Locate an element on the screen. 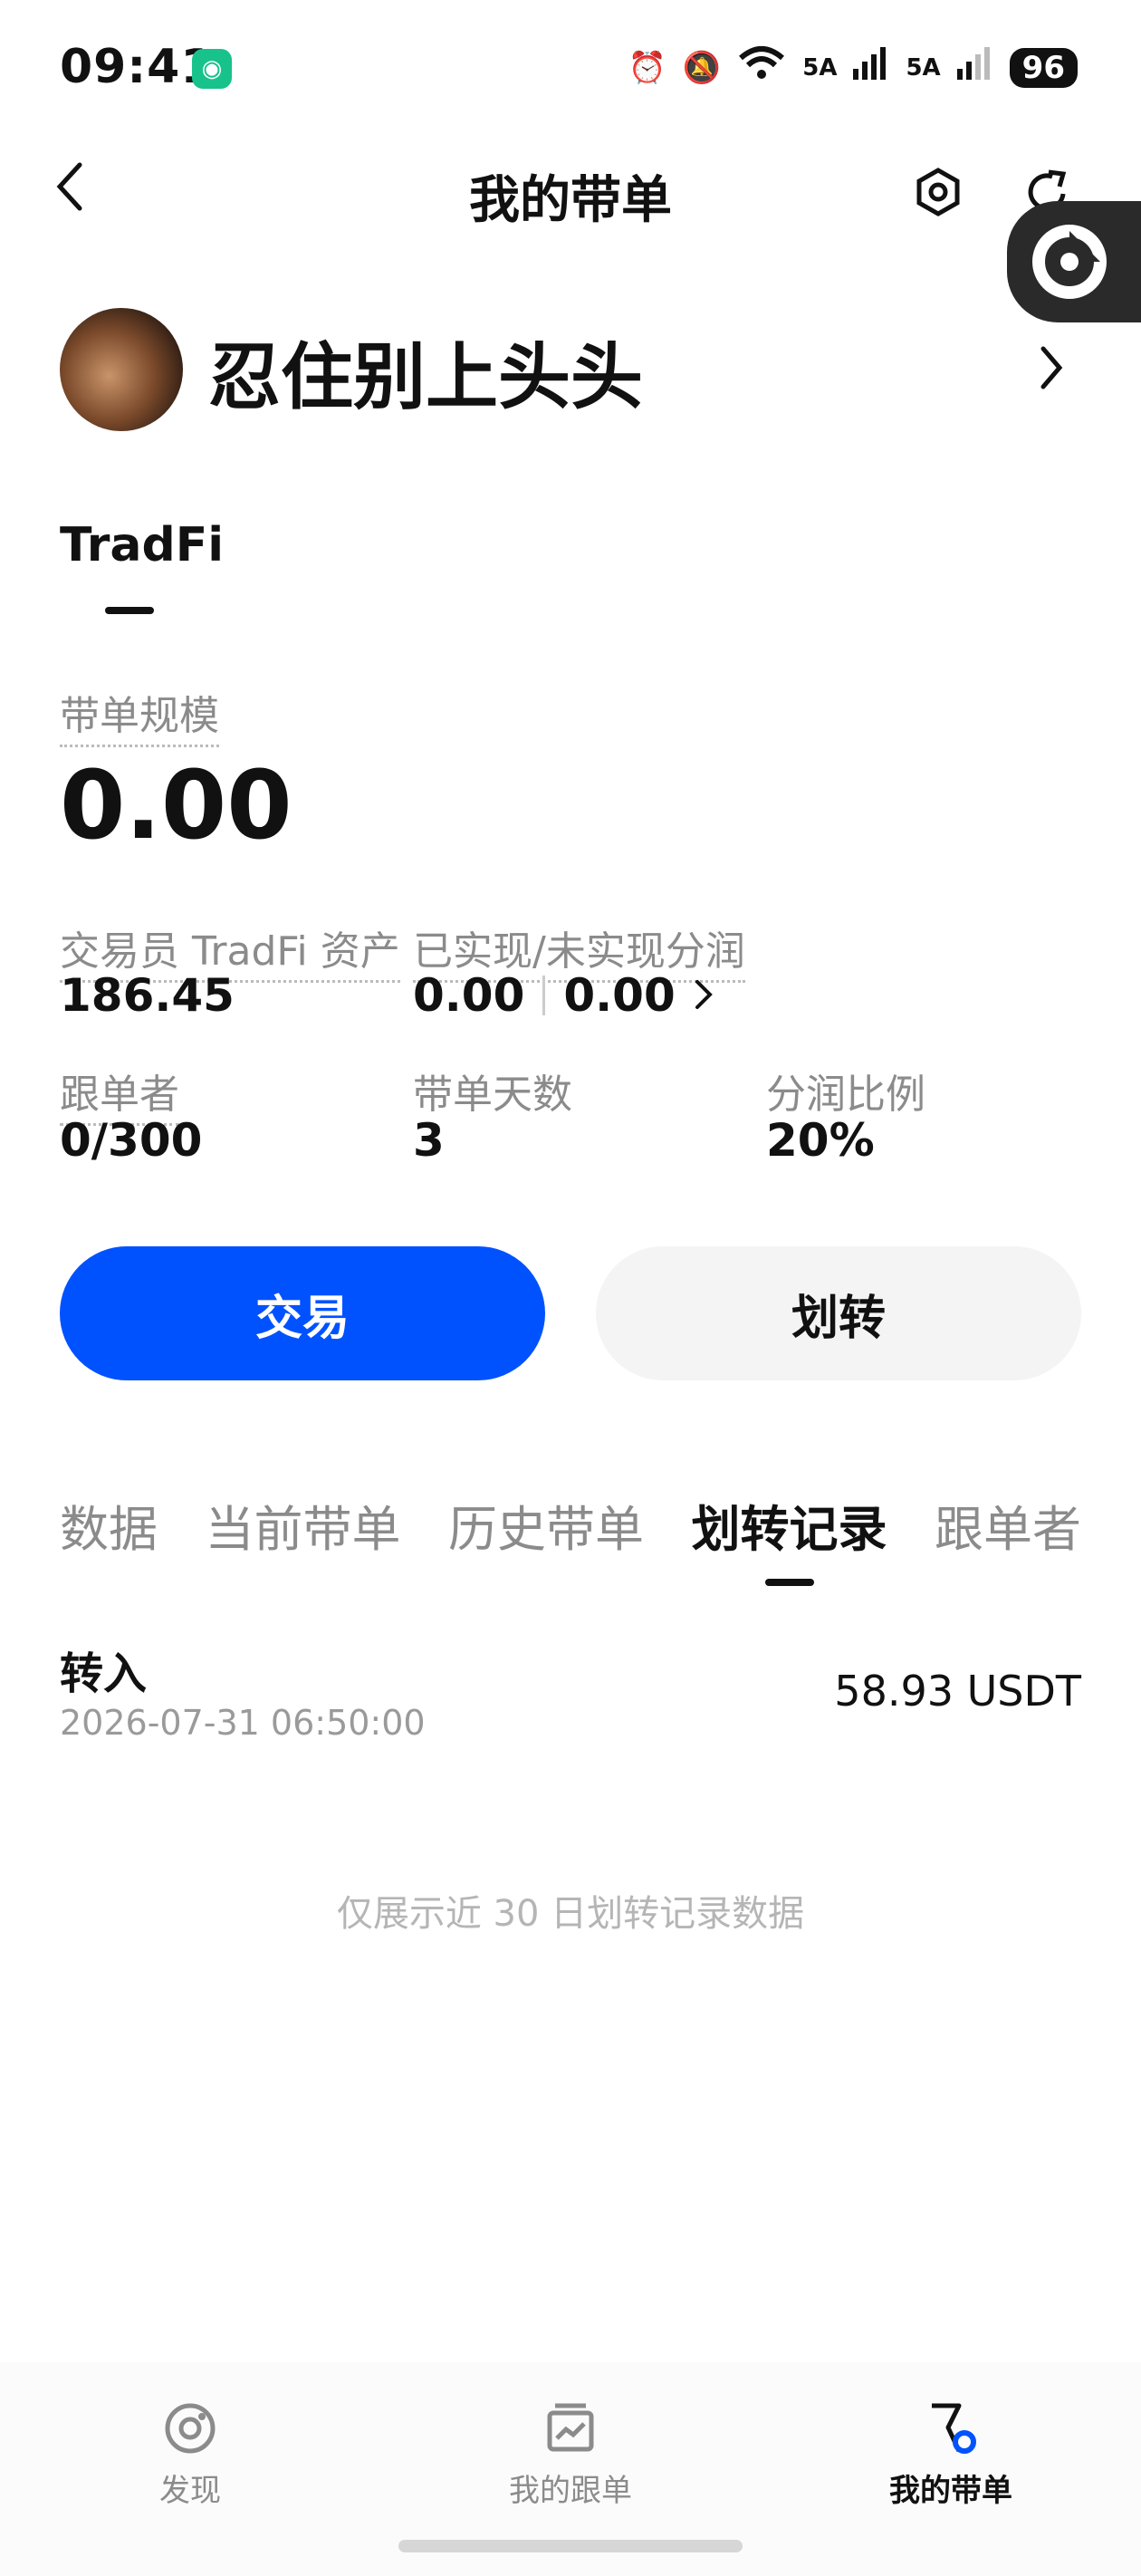 The width and height of the screenshot is (1141, 2576). tab-data: 数据 is located at coordinates (109, 1525).